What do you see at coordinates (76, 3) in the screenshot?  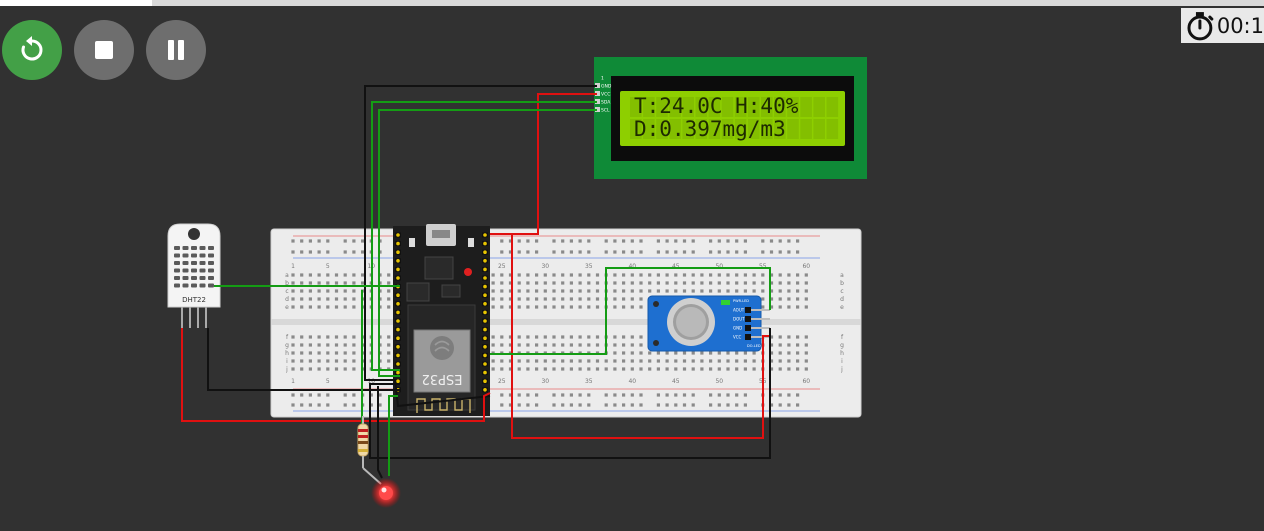 I see `top-progress-fill` at bounding box center [76, 3].